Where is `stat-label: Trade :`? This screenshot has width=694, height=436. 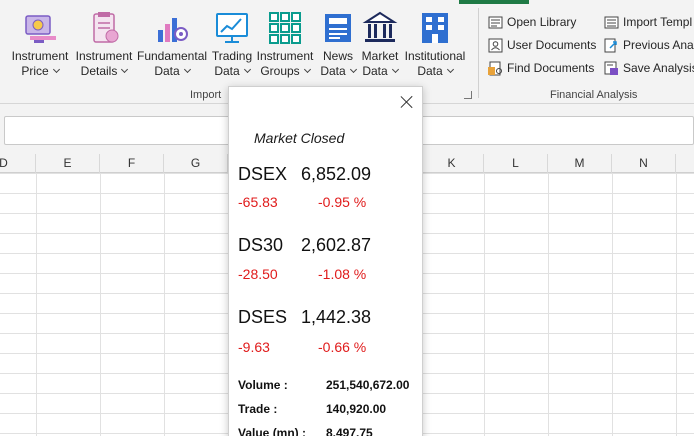 stat-label: Trade : is located at coordinates (258, 409).